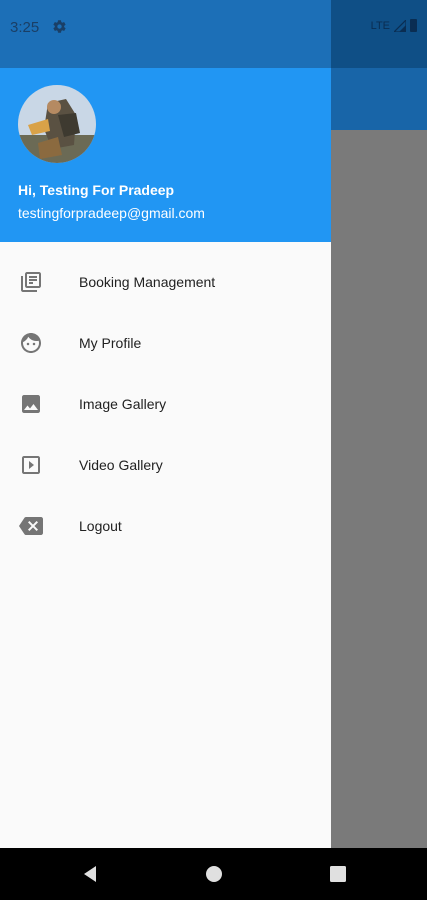  Describe the element at coordinates (400, 25) in the screenshot. I see `signal-icon` at that location.